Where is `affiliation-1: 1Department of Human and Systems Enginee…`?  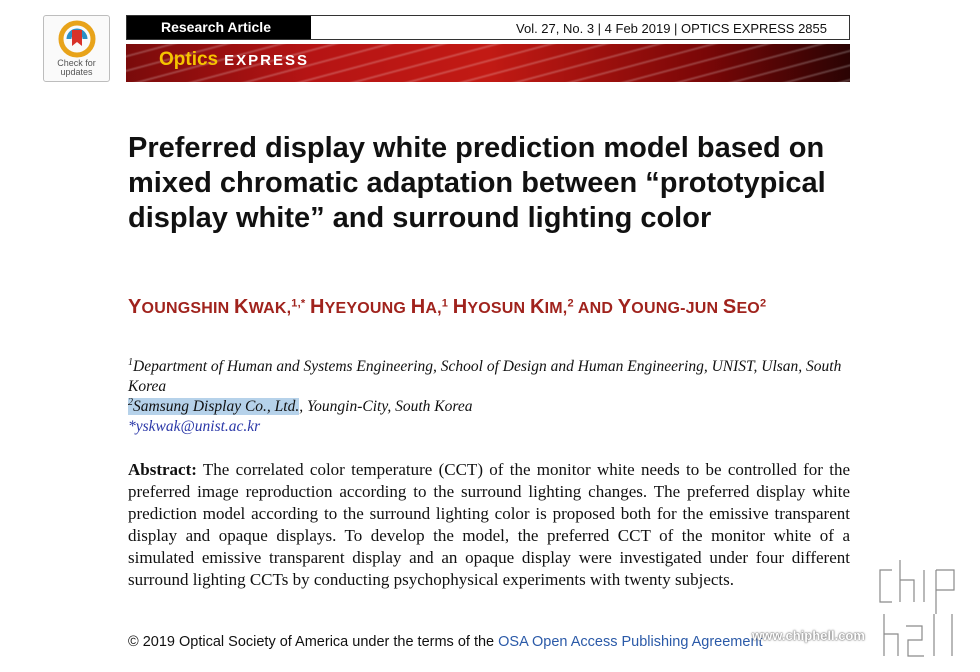 affiliation-1: 1Department of Human and Systems Enginee… is located at coordinates (485, 375).